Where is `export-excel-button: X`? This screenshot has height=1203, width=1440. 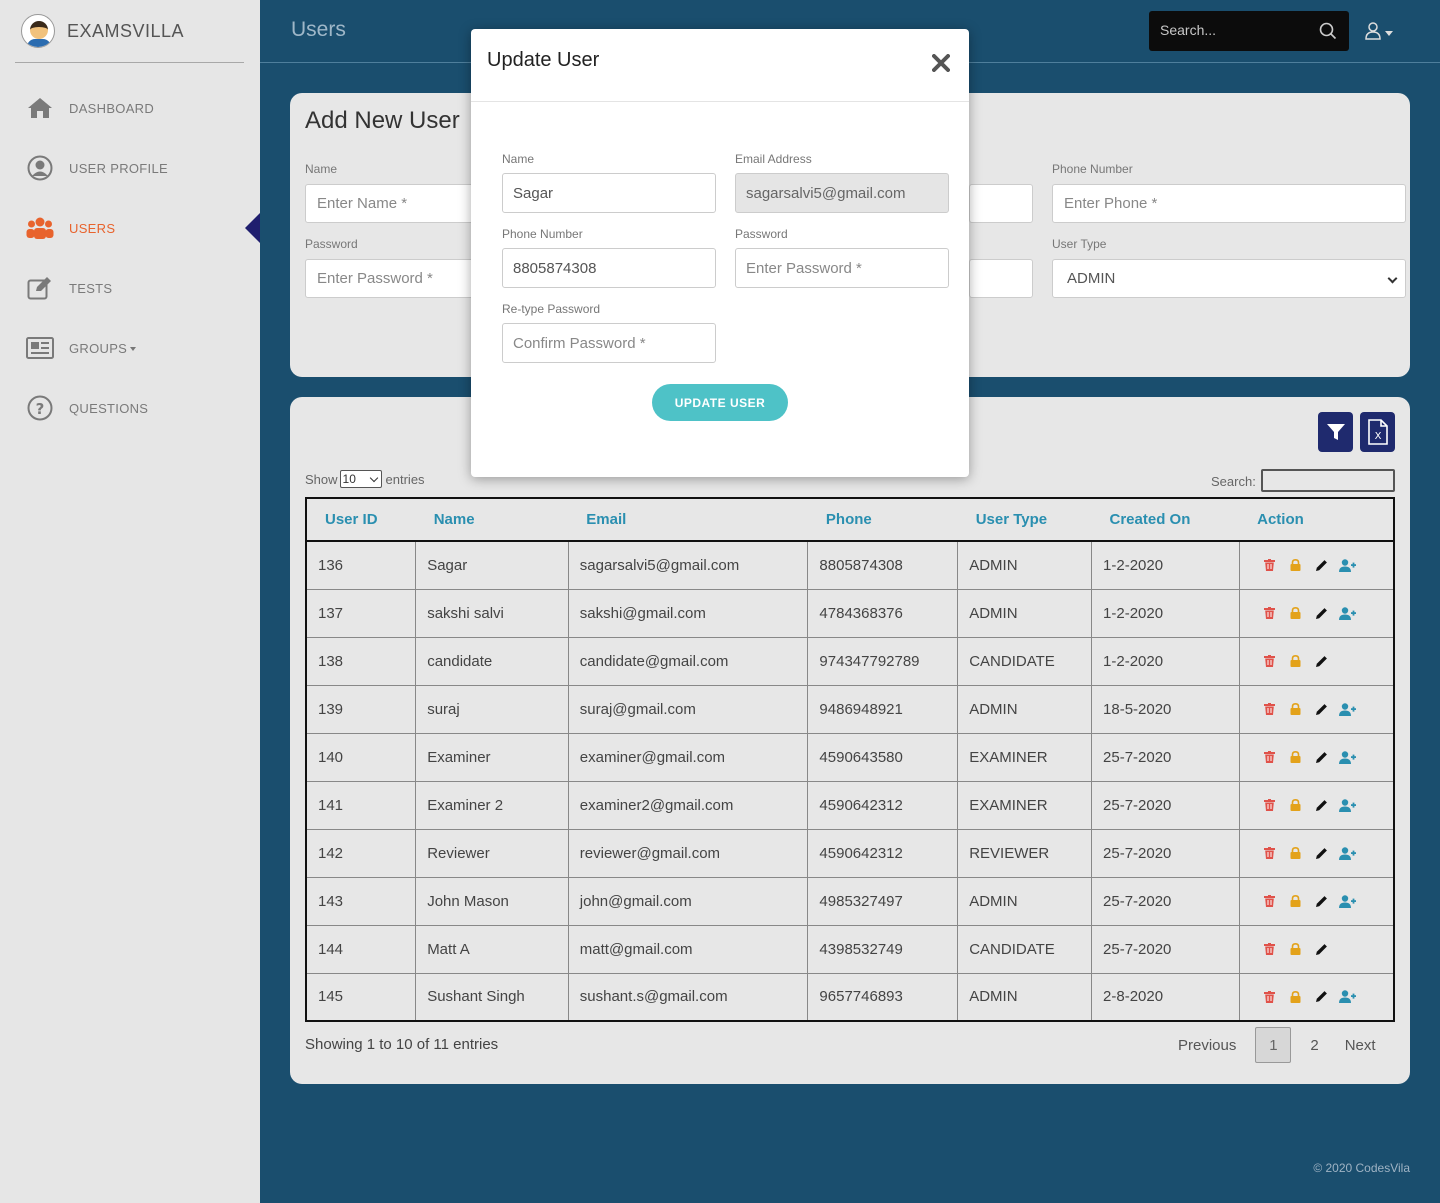 export-excel-button: X is located at coordinates (1377, 432).